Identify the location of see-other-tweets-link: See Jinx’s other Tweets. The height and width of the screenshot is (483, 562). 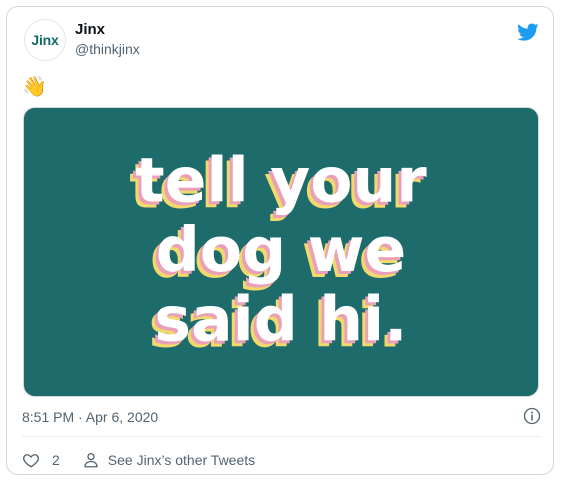
(181, 460).